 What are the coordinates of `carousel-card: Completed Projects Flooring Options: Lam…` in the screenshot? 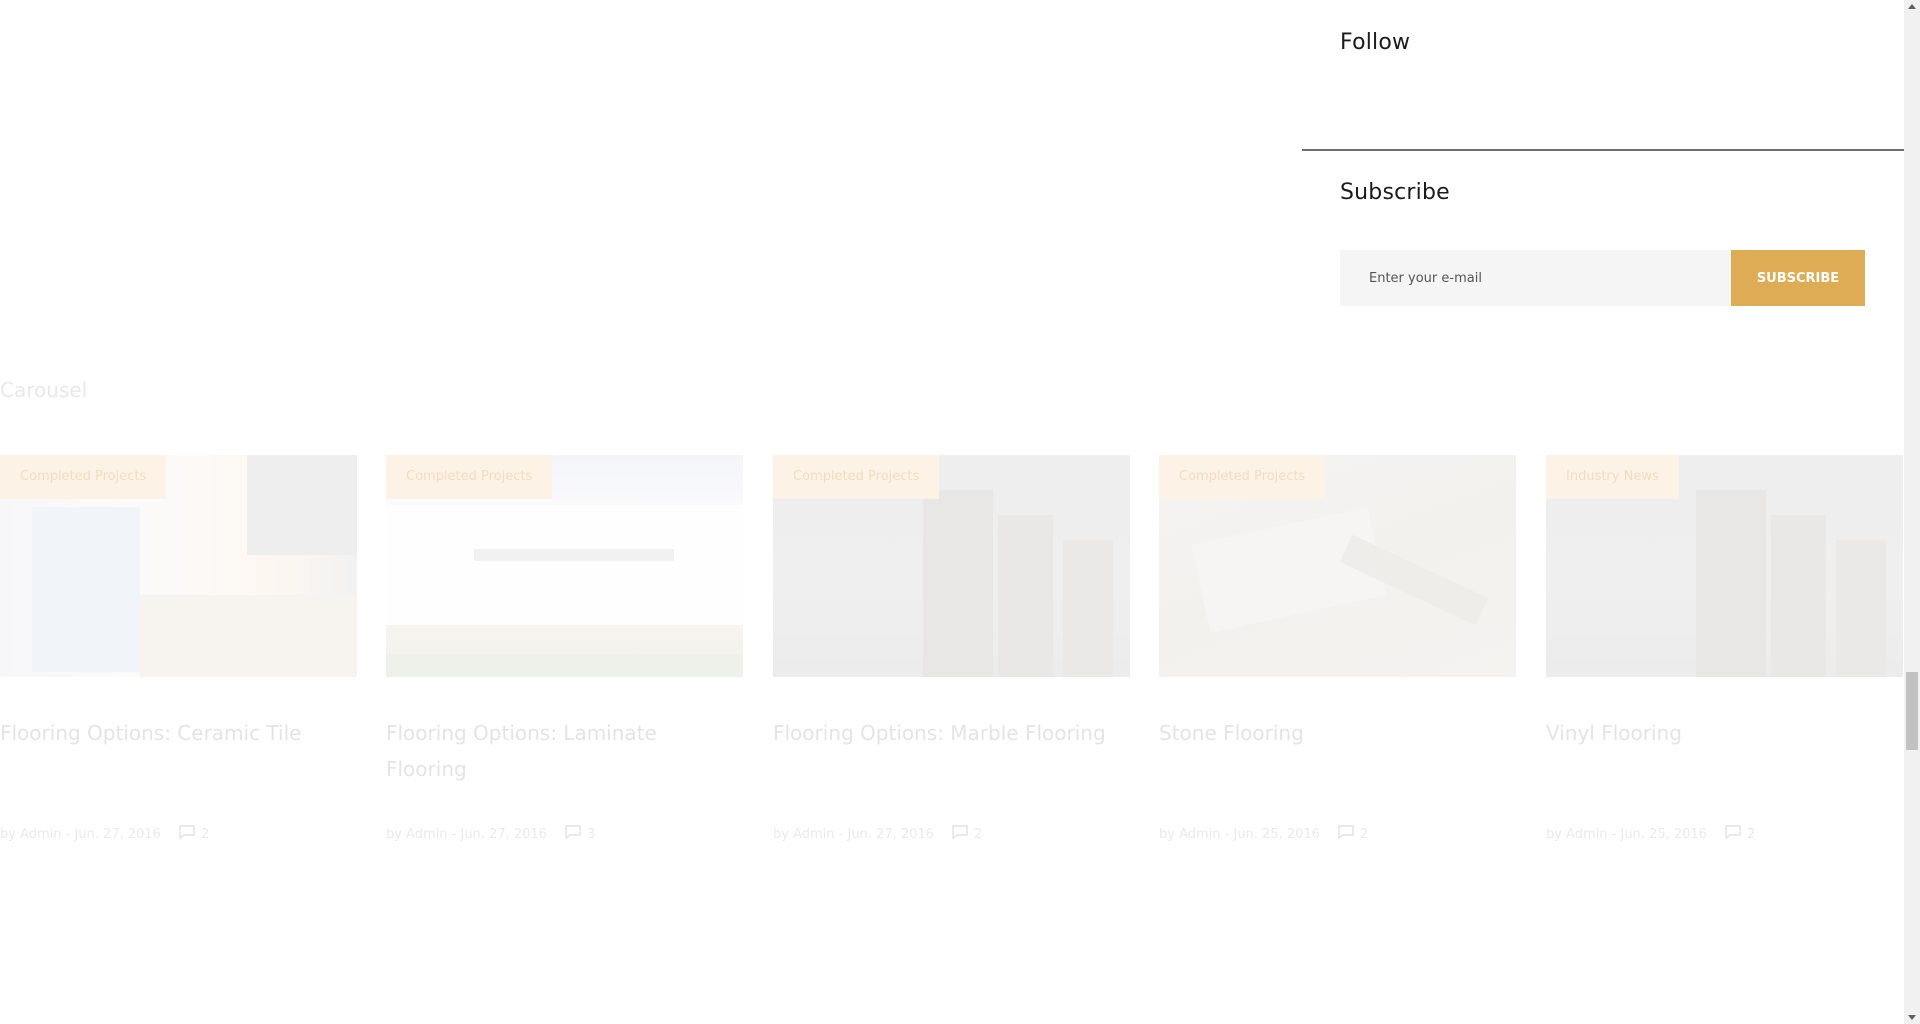 It's located at (564, 648).